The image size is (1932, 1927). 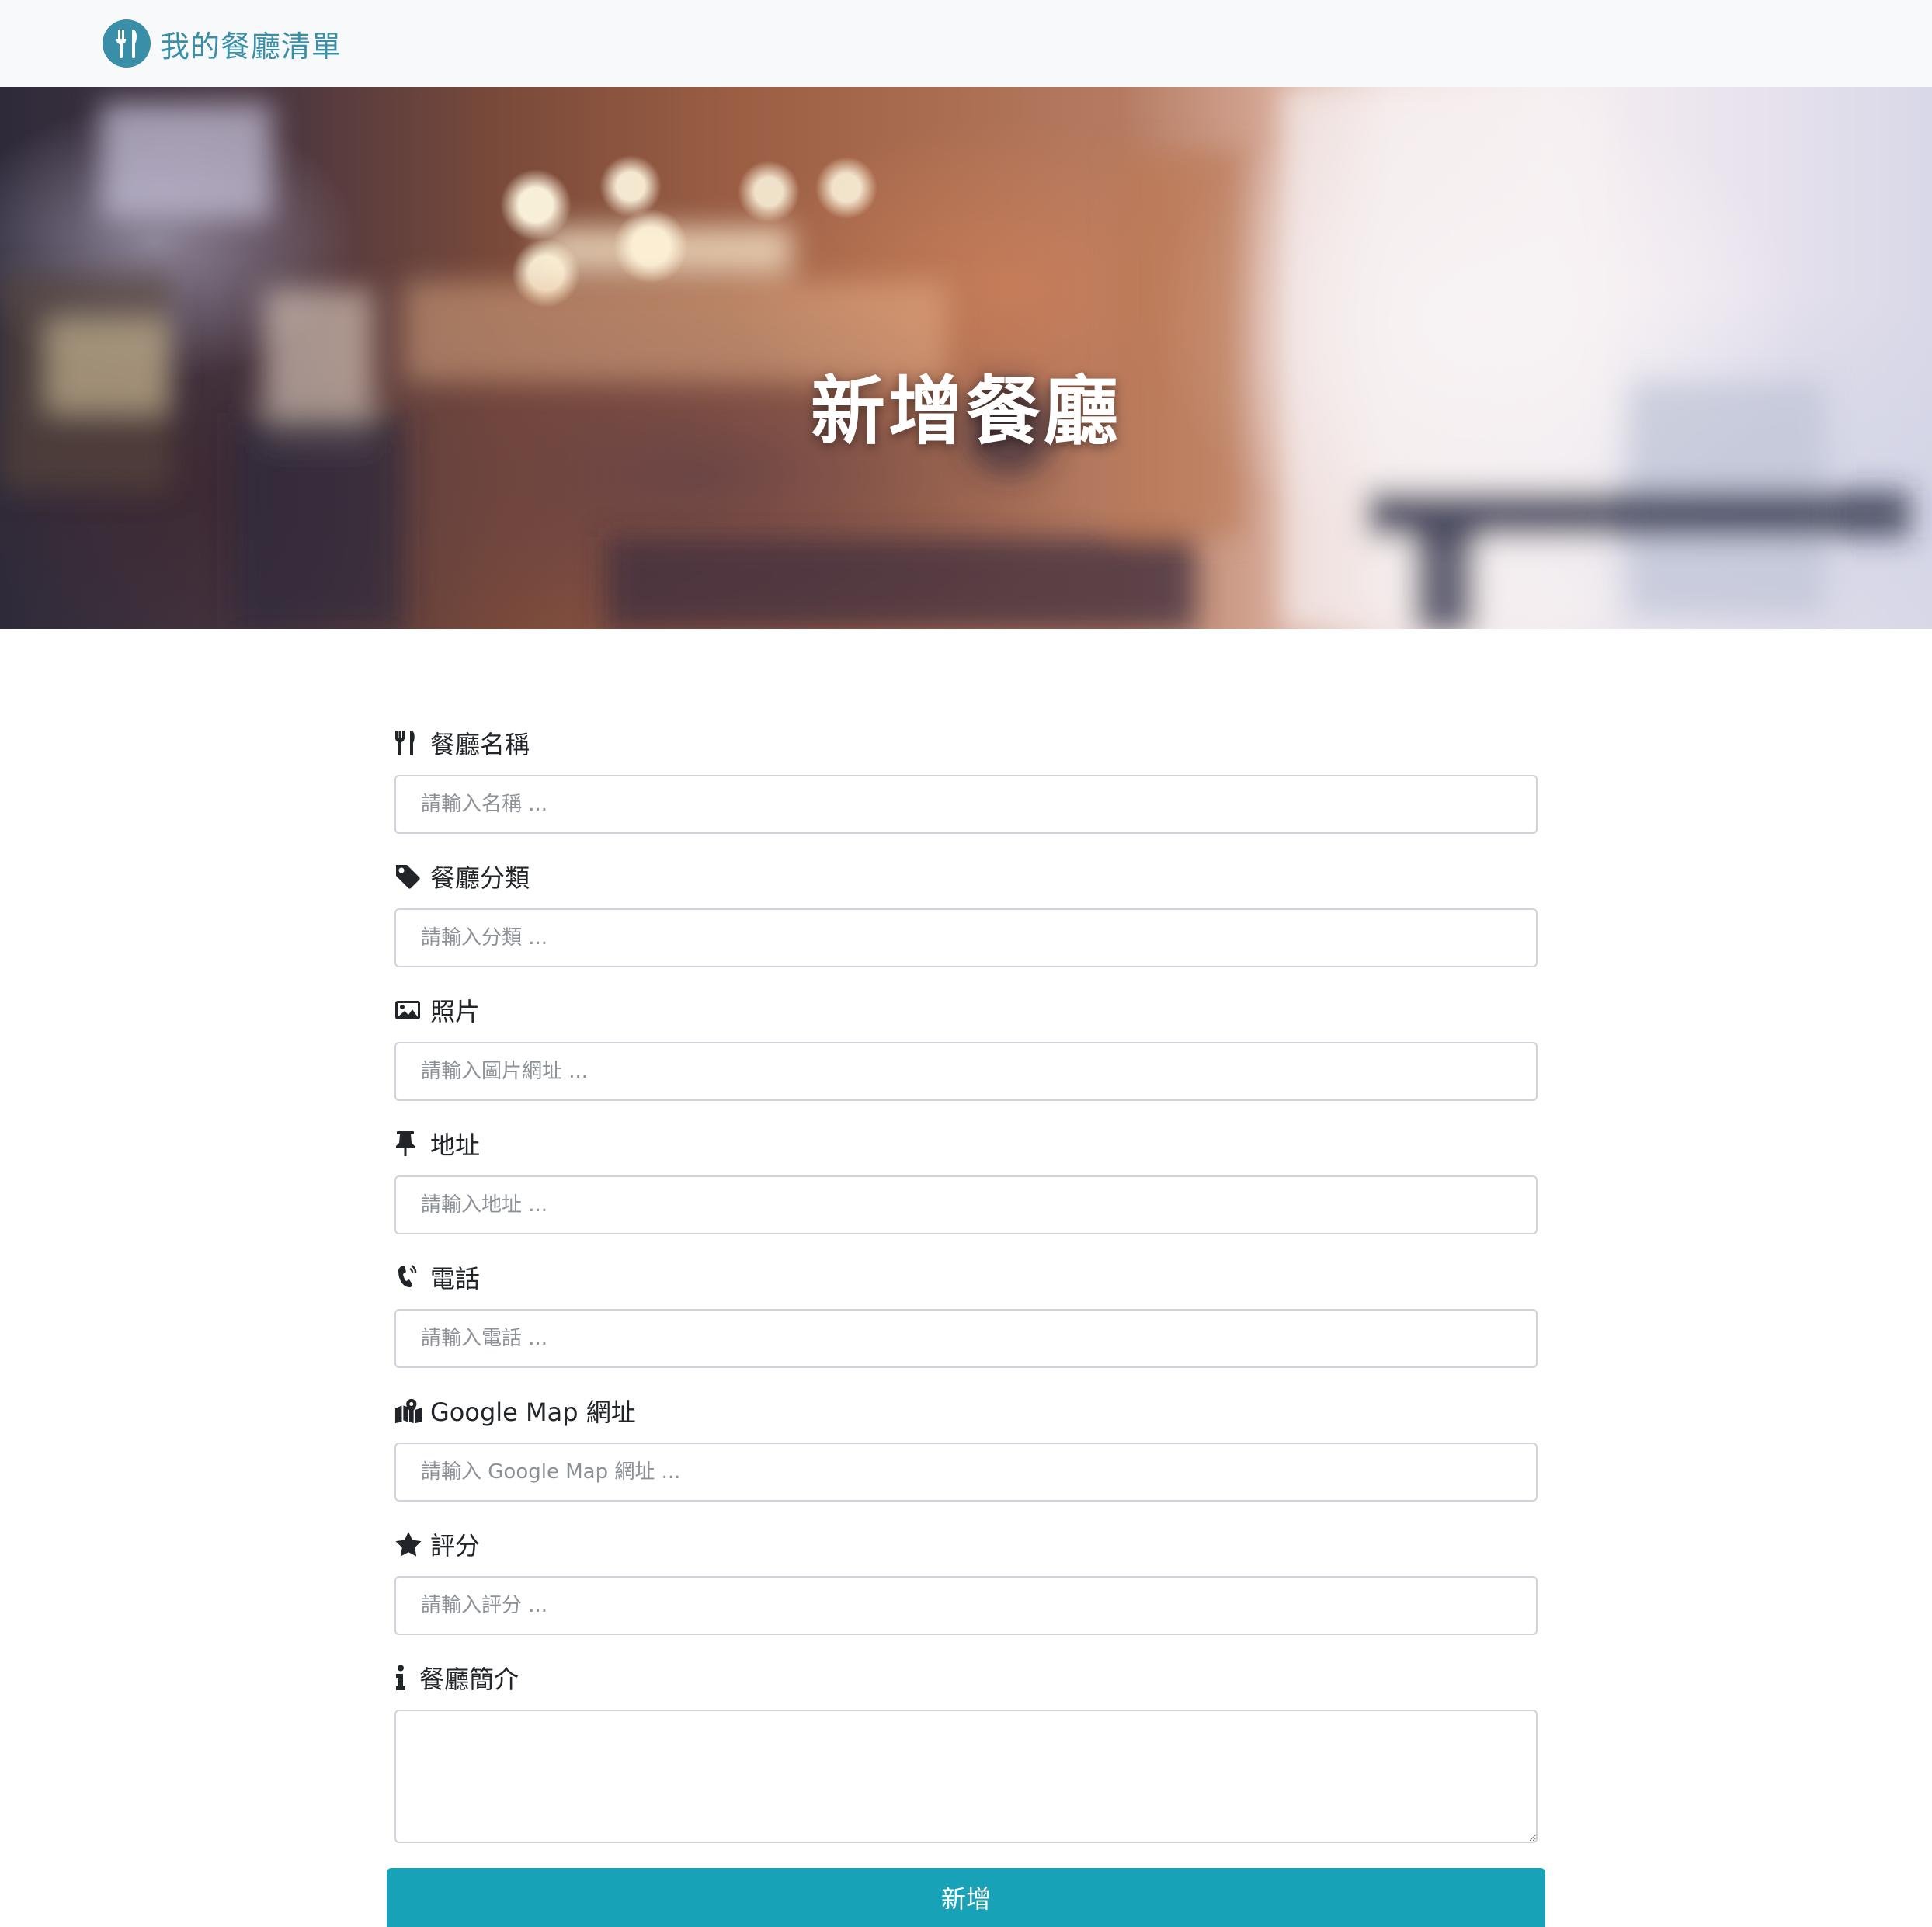 What do you see at coordinates (966, 1010) in the screenshot?
I see `field-label-image: 照片` at bounding box center [966, 1010].